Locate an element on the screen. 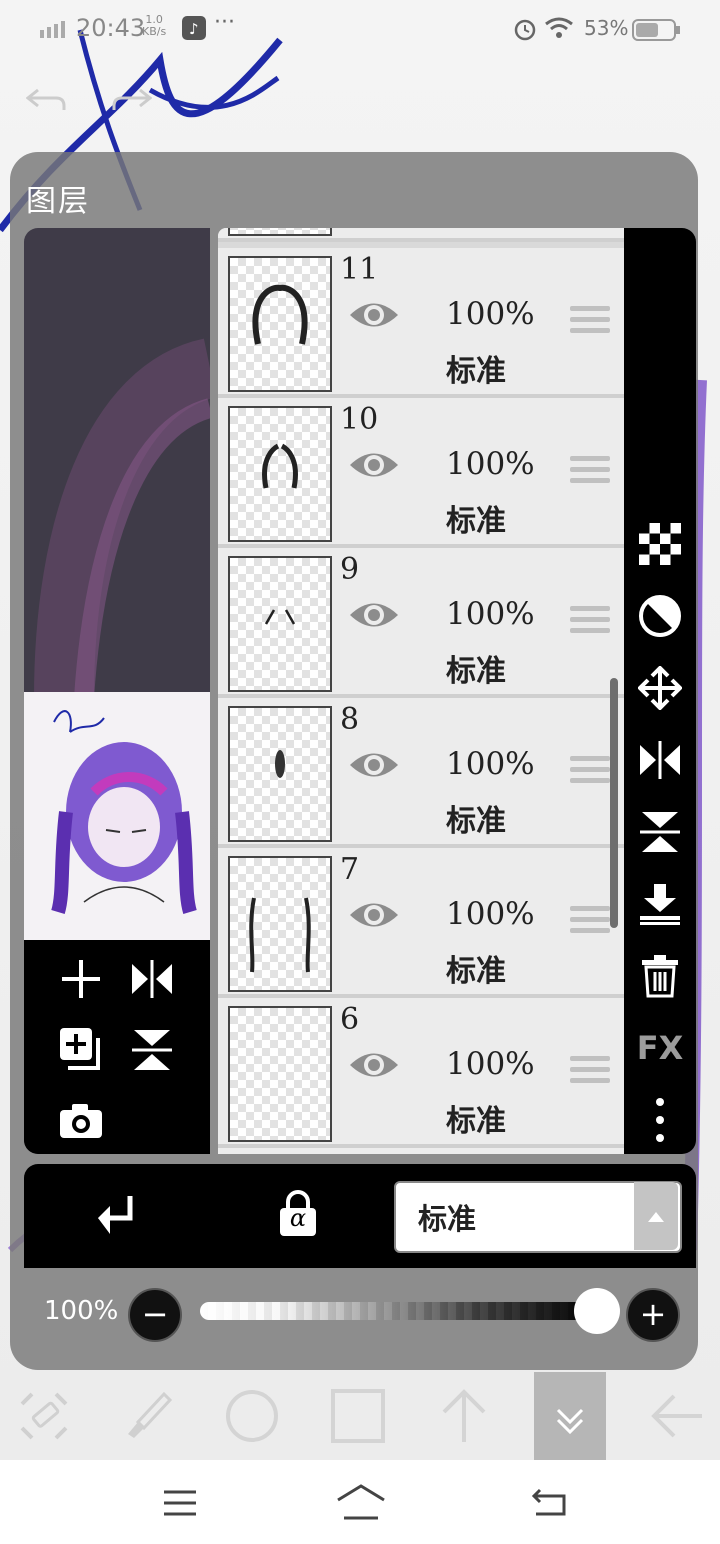  canvas-thumbnail is located at coordinates (117, 816).